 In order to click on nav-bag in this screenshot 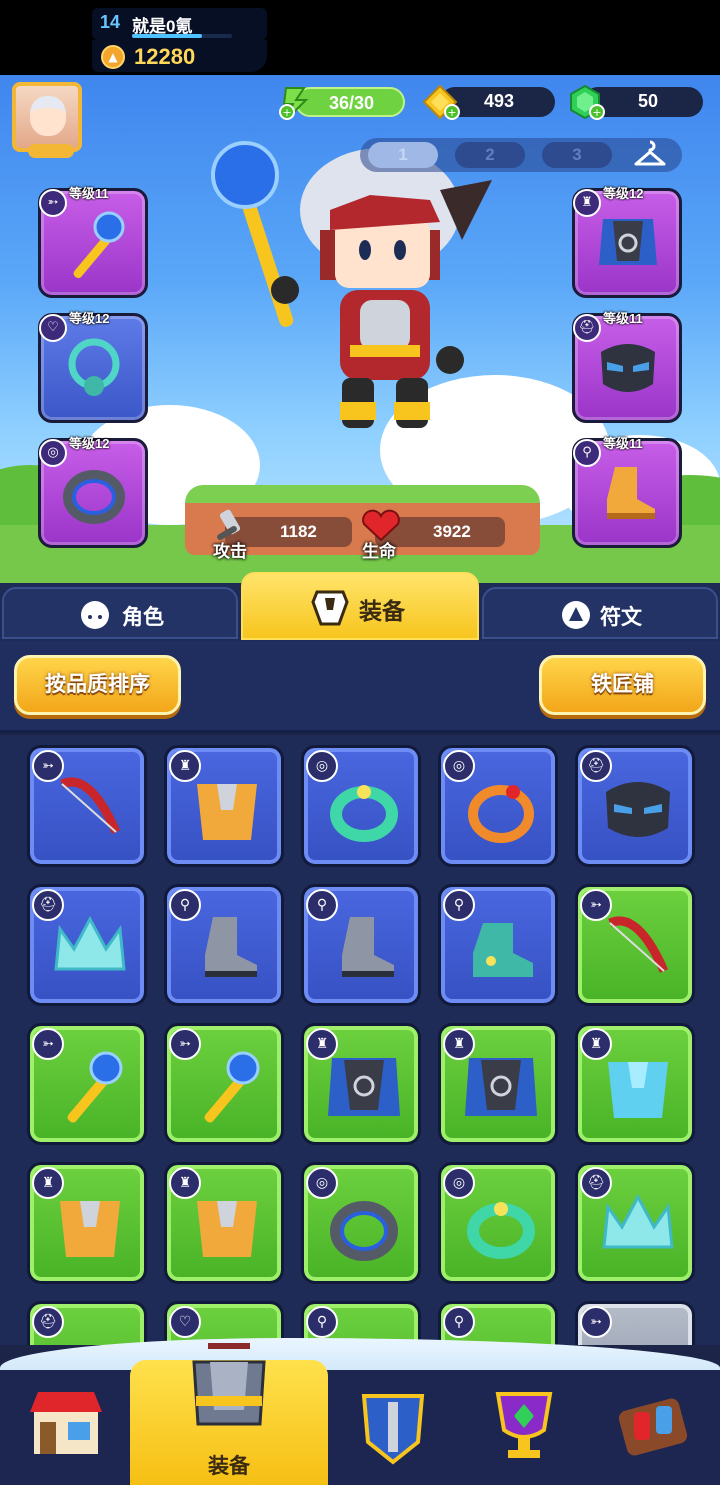, I will do `click(655, 1428)`.